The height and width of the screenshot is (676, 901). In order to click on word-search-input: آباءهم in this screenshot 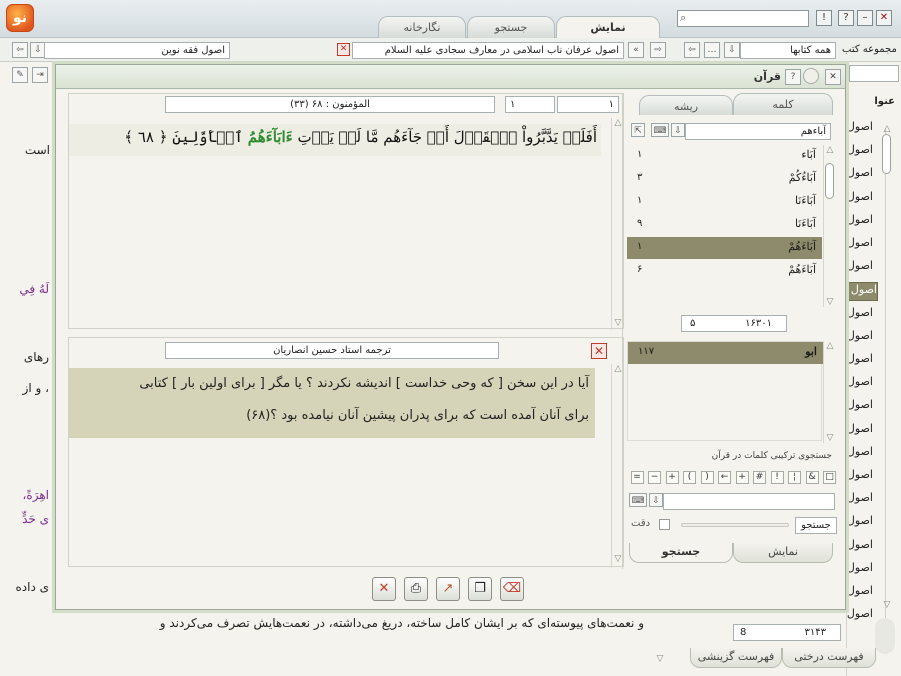, I will do `click(758, 131)`.